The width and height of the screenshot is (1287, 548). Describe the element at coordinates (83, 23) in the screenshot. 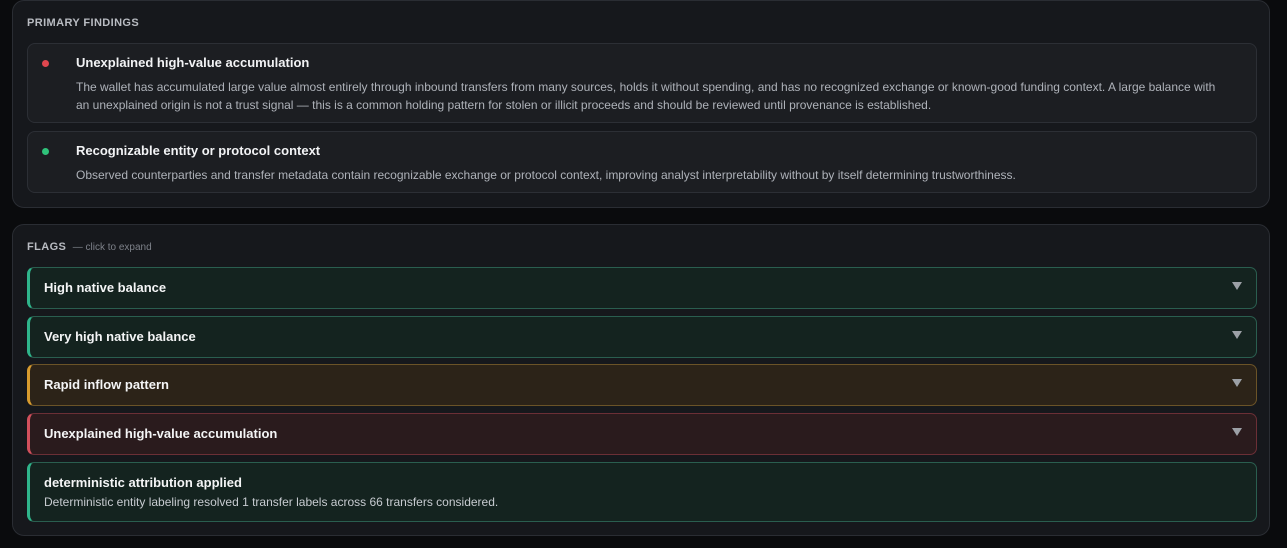

I see `primary-findings-title: PRIMARY FINDINGS` at that location.